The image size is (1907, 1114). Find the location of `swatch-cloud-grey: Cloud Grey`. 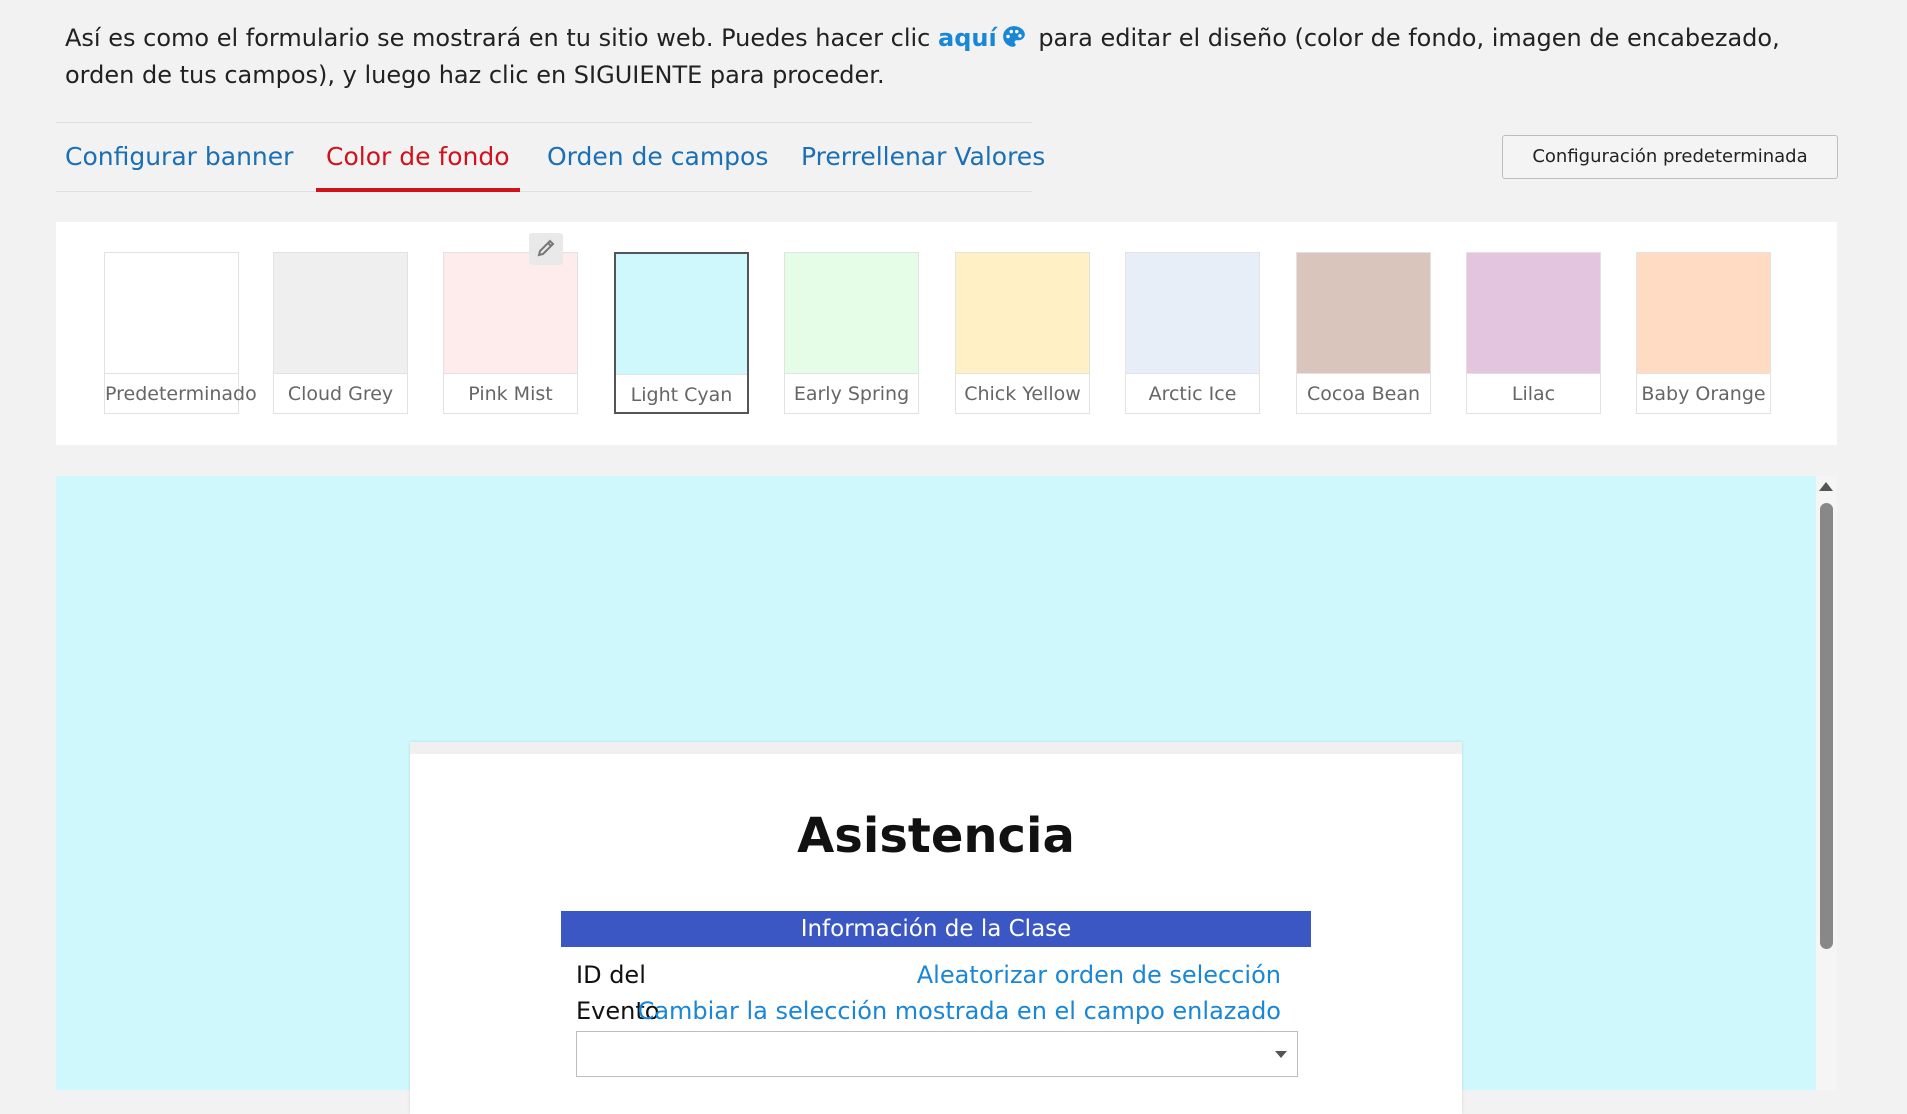

swatch-cloud-grey: Cloud Grey is located at coordinates (340, 333).